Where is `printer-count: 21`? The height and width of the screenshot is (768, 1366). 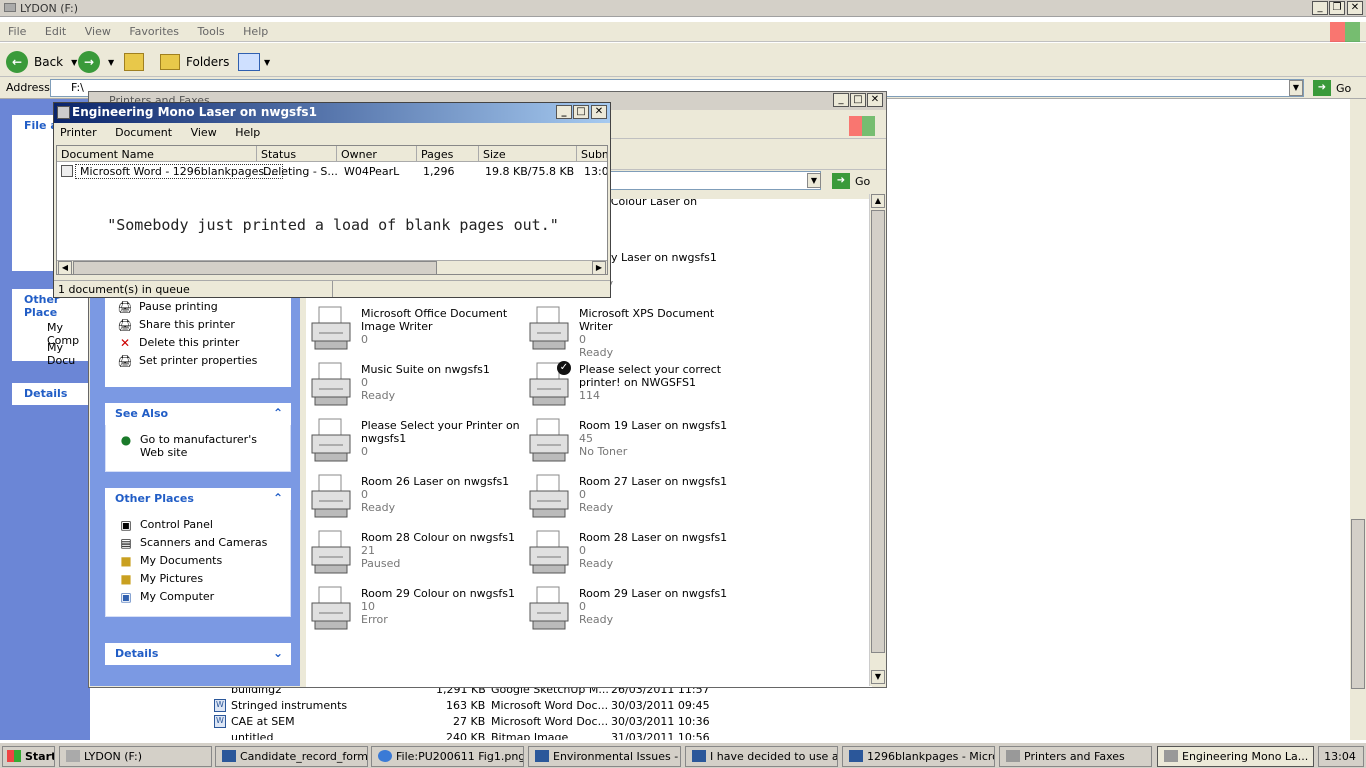
printer-count: 21 is located at coordinates (368, 550).